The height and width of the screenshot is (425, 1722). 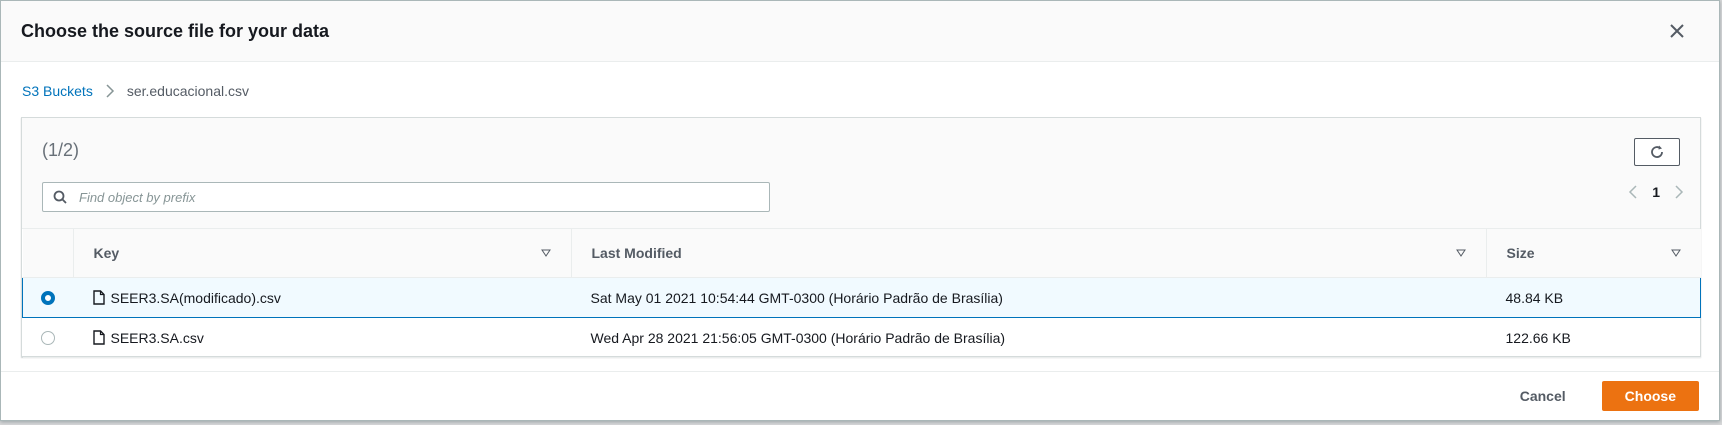 What do you see at coordinates (106, 253) in the screenshot?
I see `column-header-label: Key` at bounding box center [106, 253].